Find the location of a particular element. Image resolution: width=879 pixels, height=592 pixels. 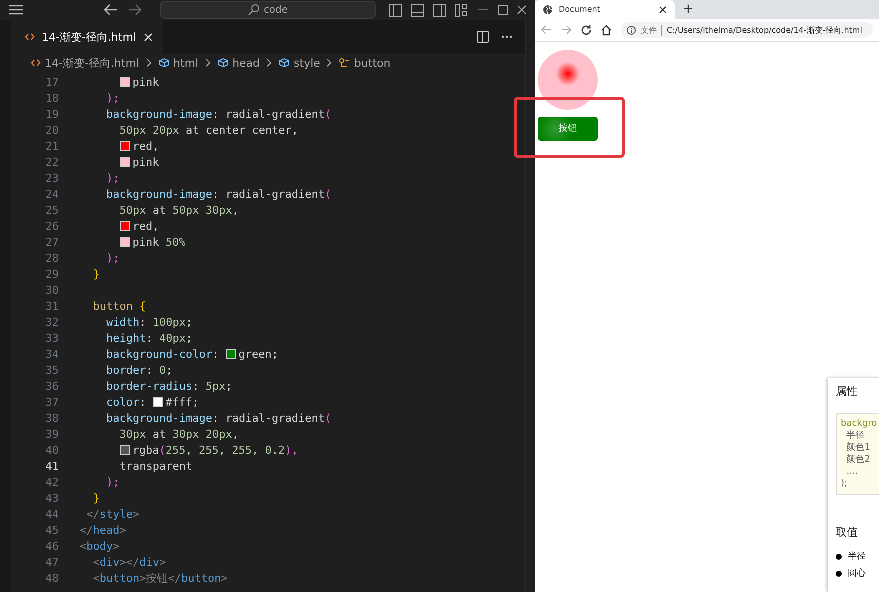

line-number: 39 is located at coordinates (52, 434).